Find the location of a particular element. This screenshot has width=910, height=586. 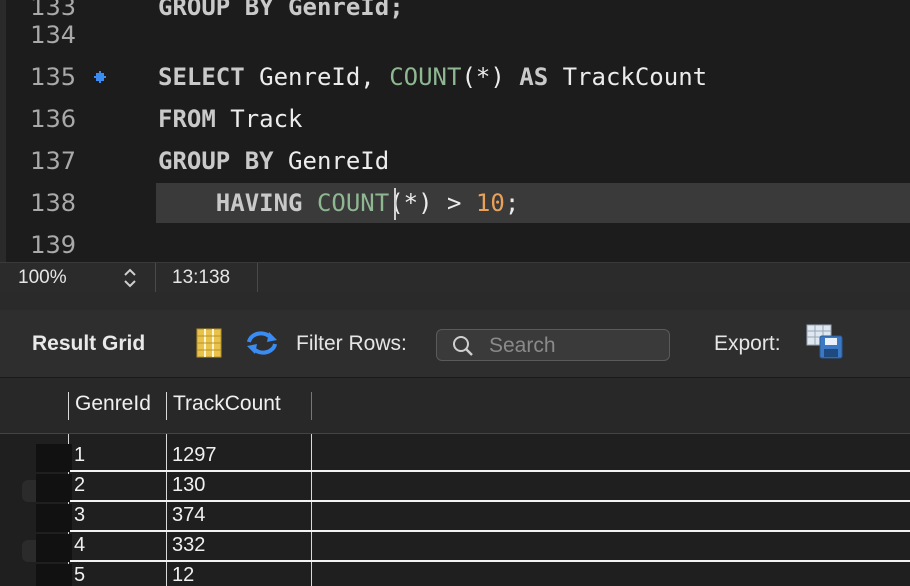

column-header-trackcount: TrackCount is located at coordinates (227, 404).